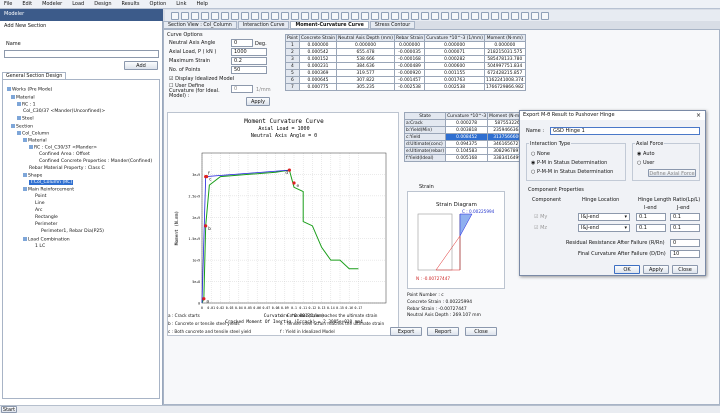 The height and width of the screenshot is (413, 720). What do you see at coordinates (242, 43) in the screenshot?
I see `neutral-axis-input: 0` at bounding box center [242, 43].